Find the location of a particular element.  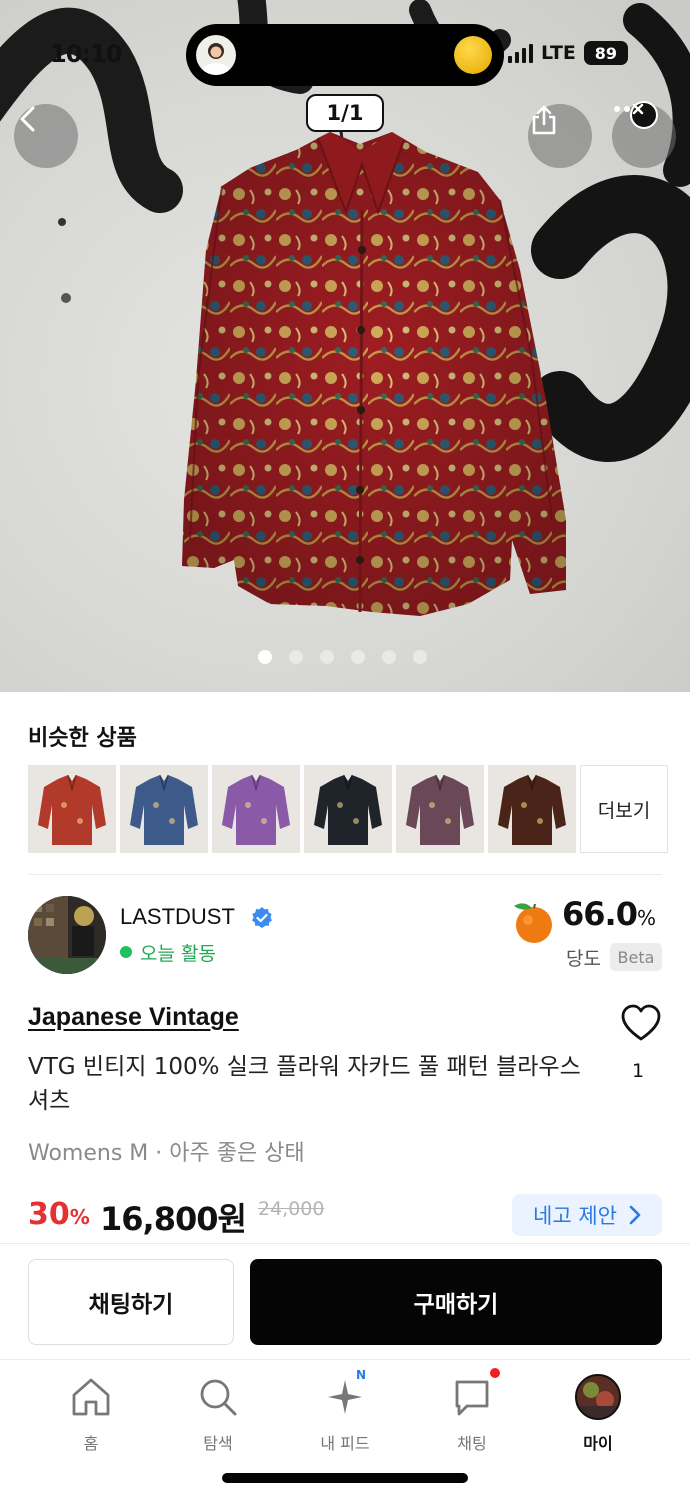

close-icon is located at coordinates (644, 115).